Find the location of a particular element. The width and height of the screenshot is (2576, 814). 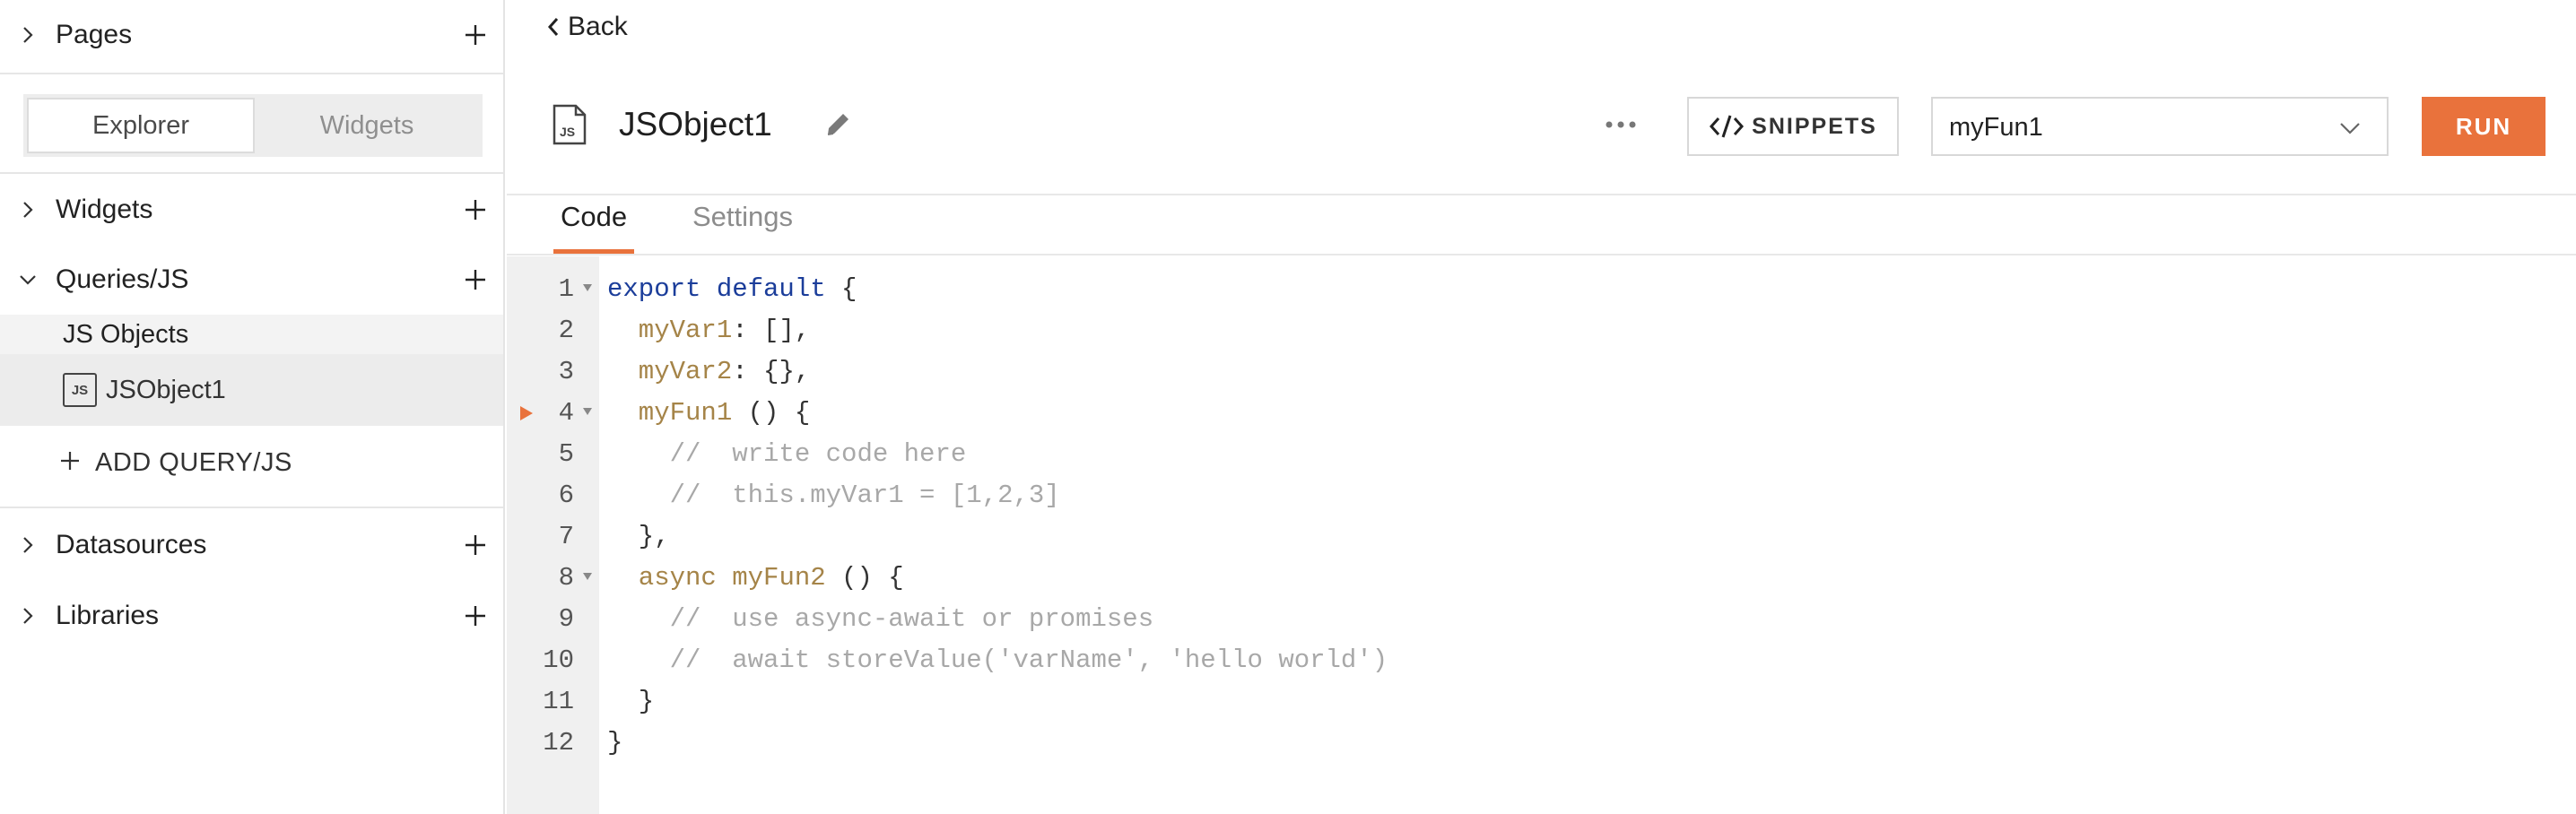

line-number: 12 is located at coordinates (558, 743).